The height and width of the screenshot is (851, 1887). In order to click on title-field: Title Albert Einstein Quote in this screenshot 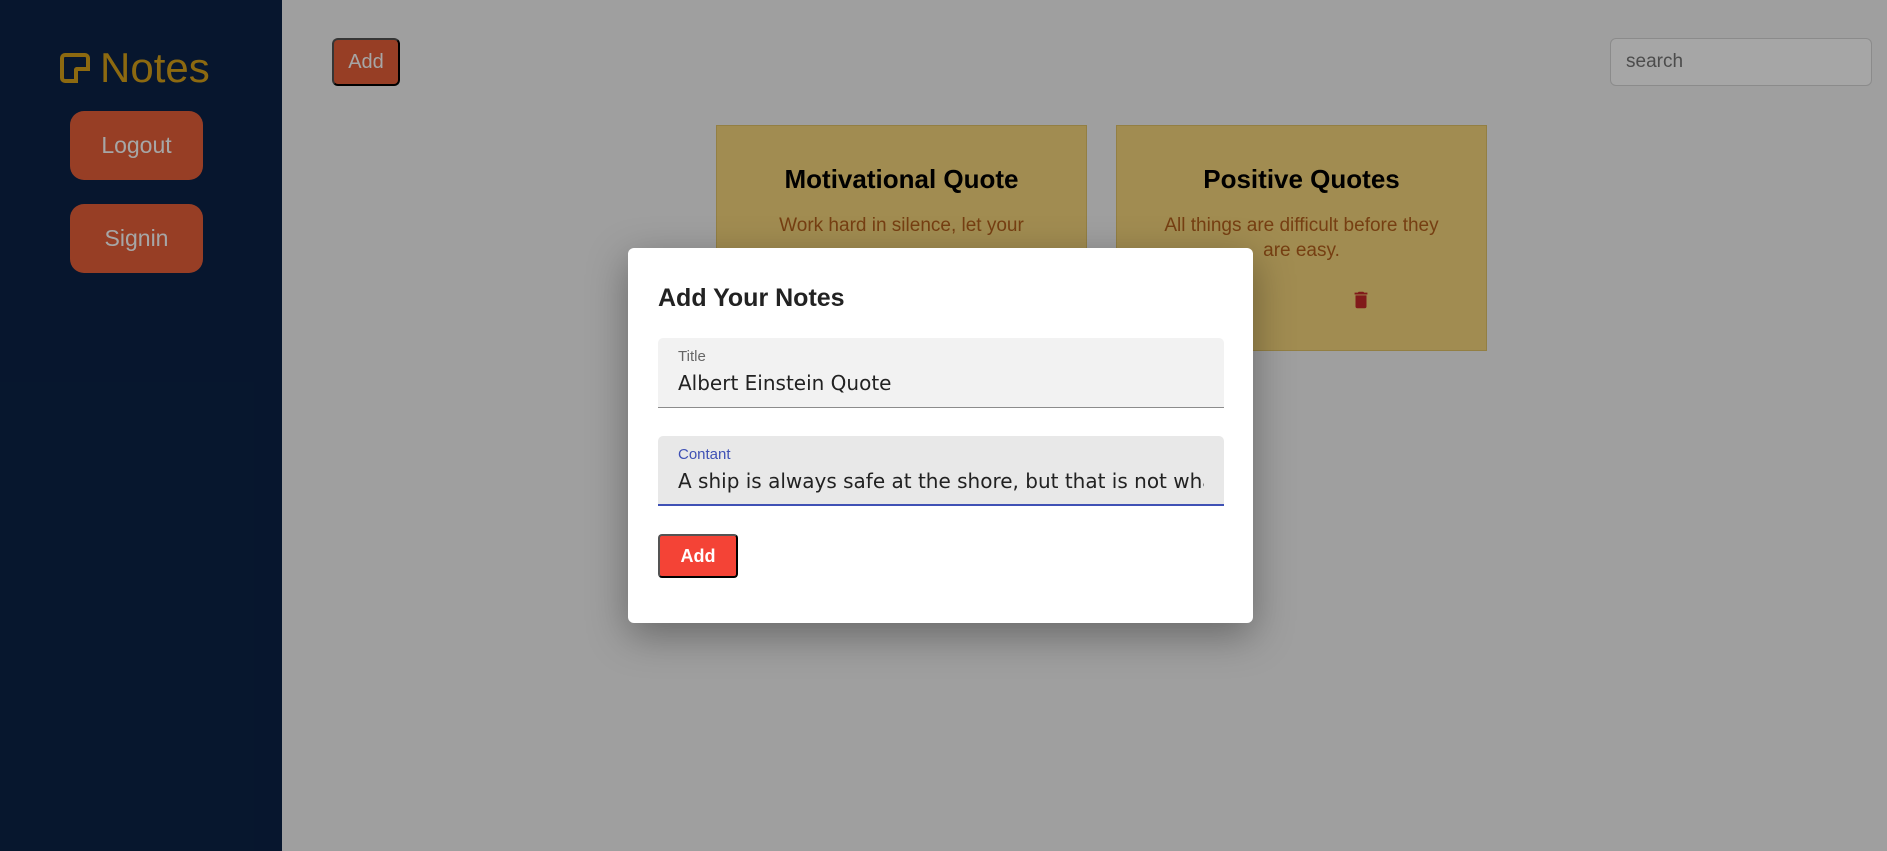, I will do `click(941, 373)`.